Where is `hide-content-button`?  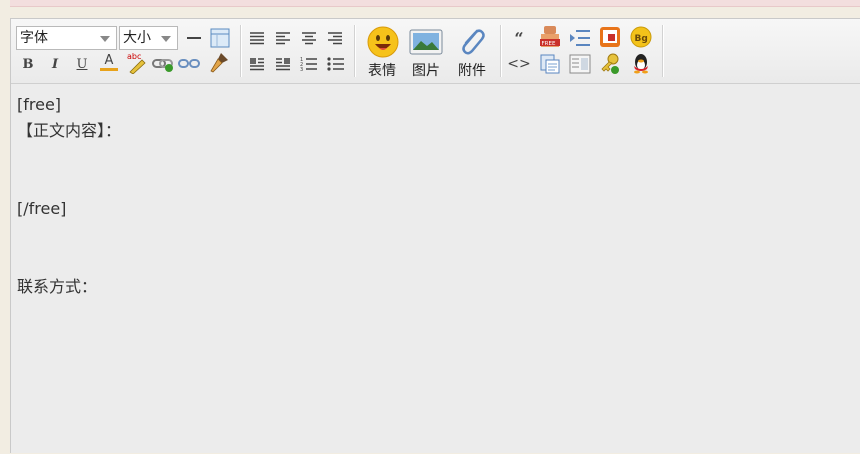 hide-content-button is located at coordinates (580, 38).